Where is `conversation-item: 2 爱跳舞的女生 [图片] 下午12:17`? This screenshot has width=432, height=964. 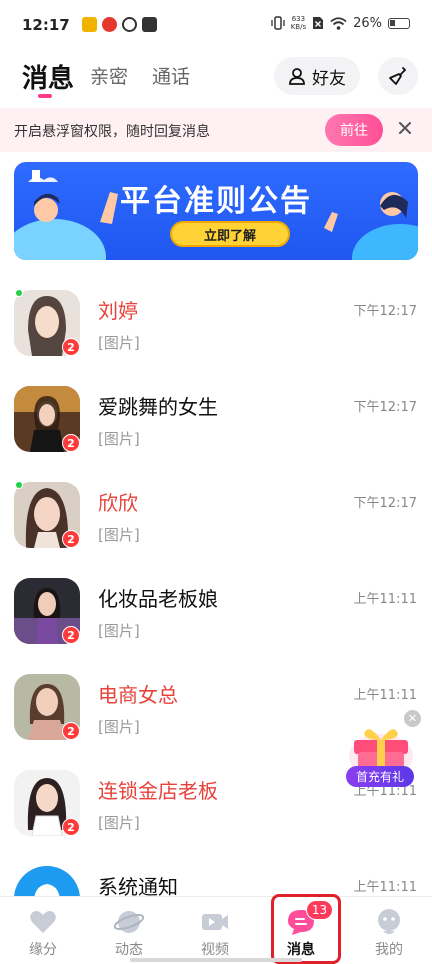 conversation-item: 2 爱跳舞的女生 [图片] 下午12:17 is located at coordinates (216, 420).